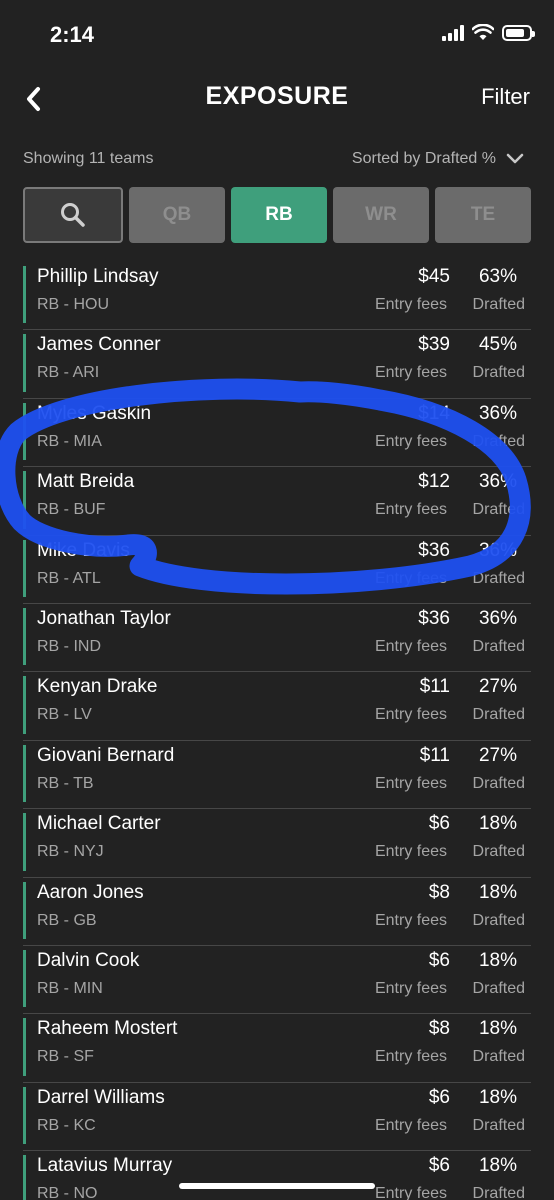  I want to click on player-name: Michael Carter, so click(99, 824).